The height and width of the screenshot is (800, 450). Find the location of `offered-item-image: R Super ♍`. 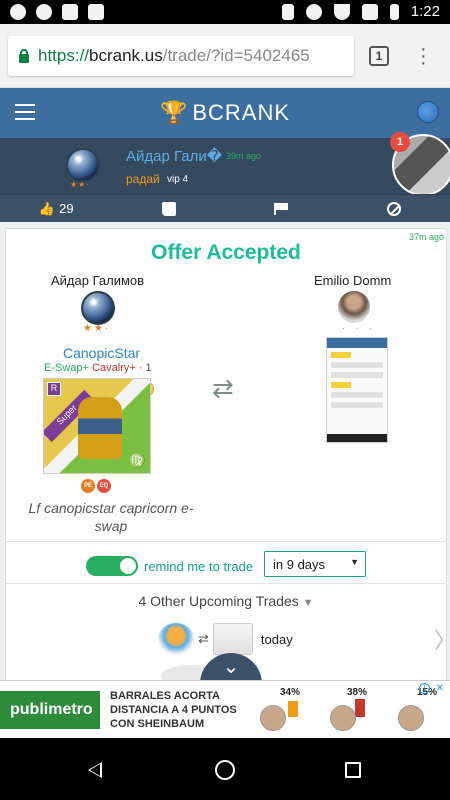

offered-item-image: R Super ♍ is located at coordinates (97, 426).